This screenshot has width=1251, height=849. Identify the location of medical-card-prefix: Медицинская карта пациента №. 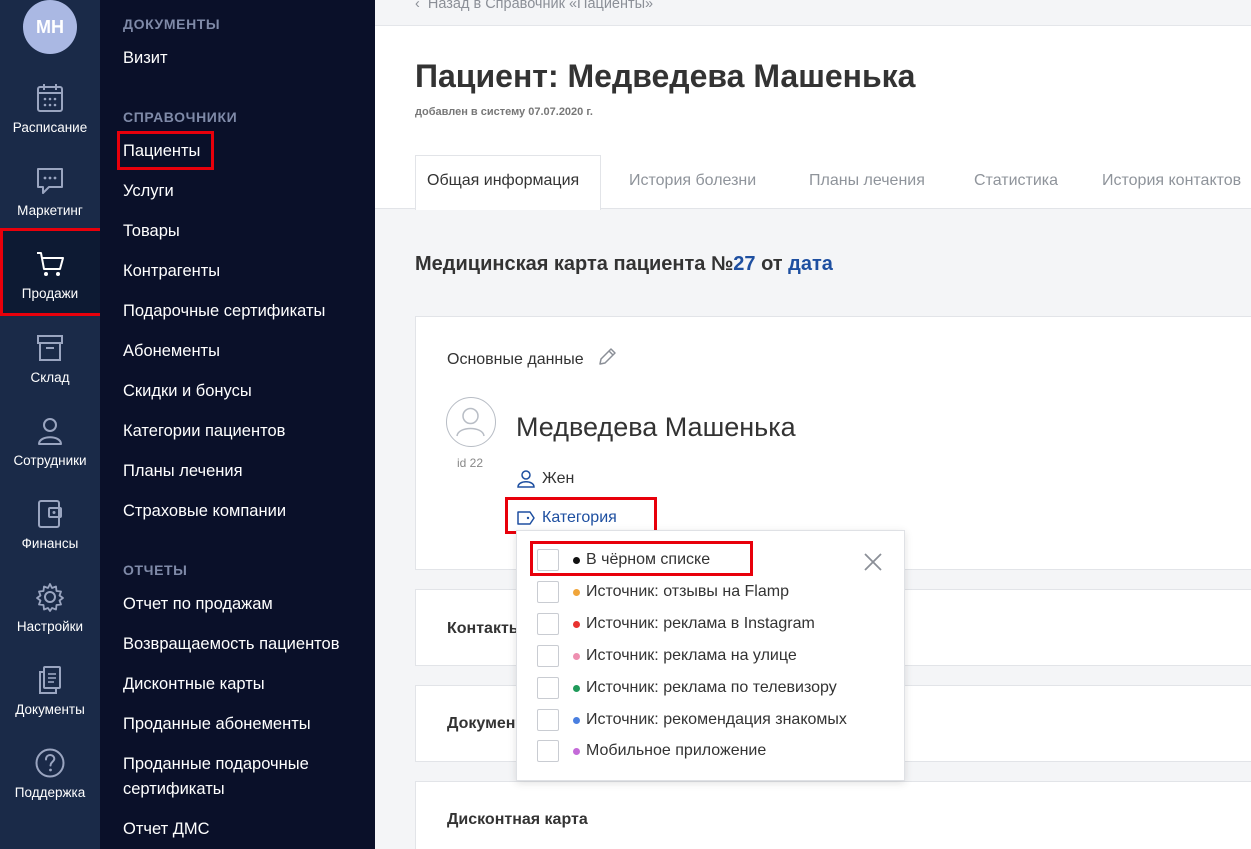
(574, 264).